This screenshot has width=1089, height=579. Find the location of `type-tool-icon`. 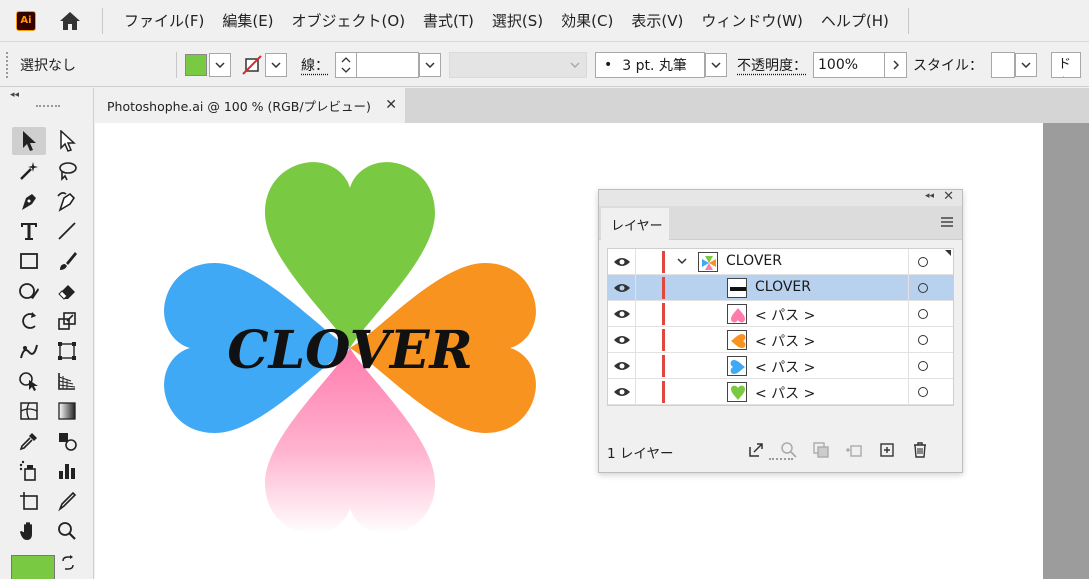

type-tool-icon is located at coordinates (29, 231).